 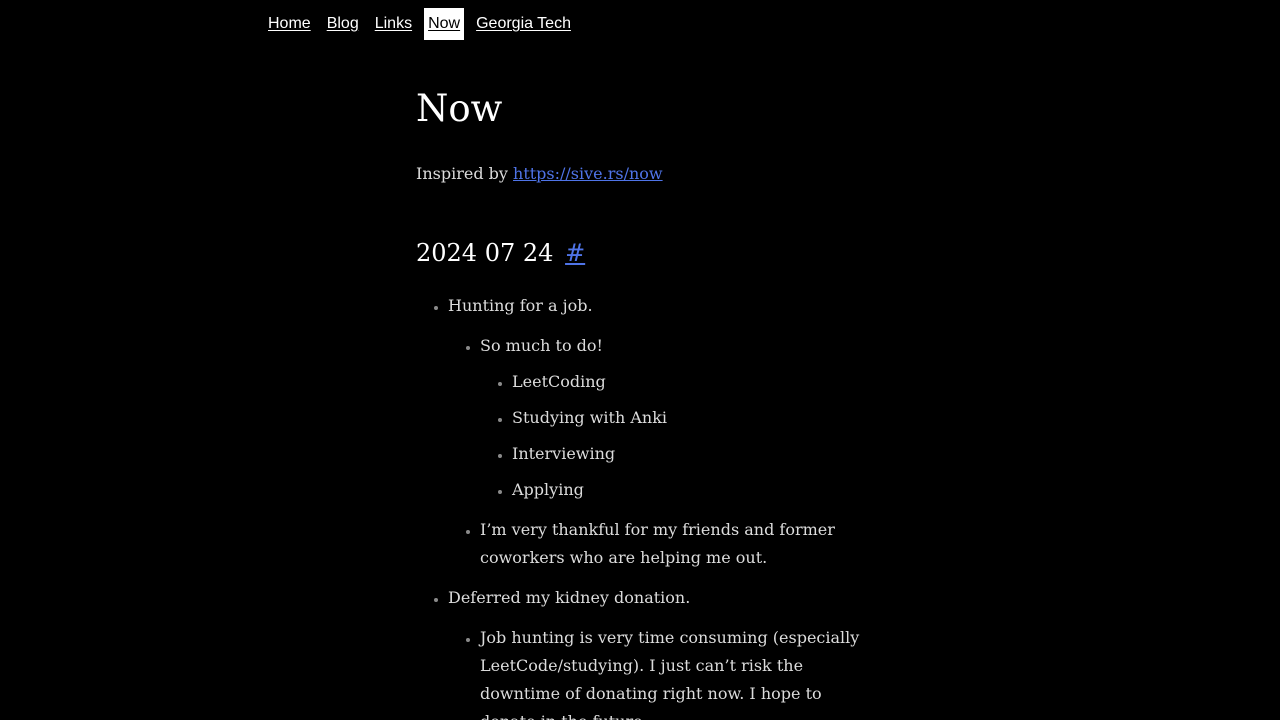 I want to click on list-item-text: Interviewing, so click(x=564, y=453).